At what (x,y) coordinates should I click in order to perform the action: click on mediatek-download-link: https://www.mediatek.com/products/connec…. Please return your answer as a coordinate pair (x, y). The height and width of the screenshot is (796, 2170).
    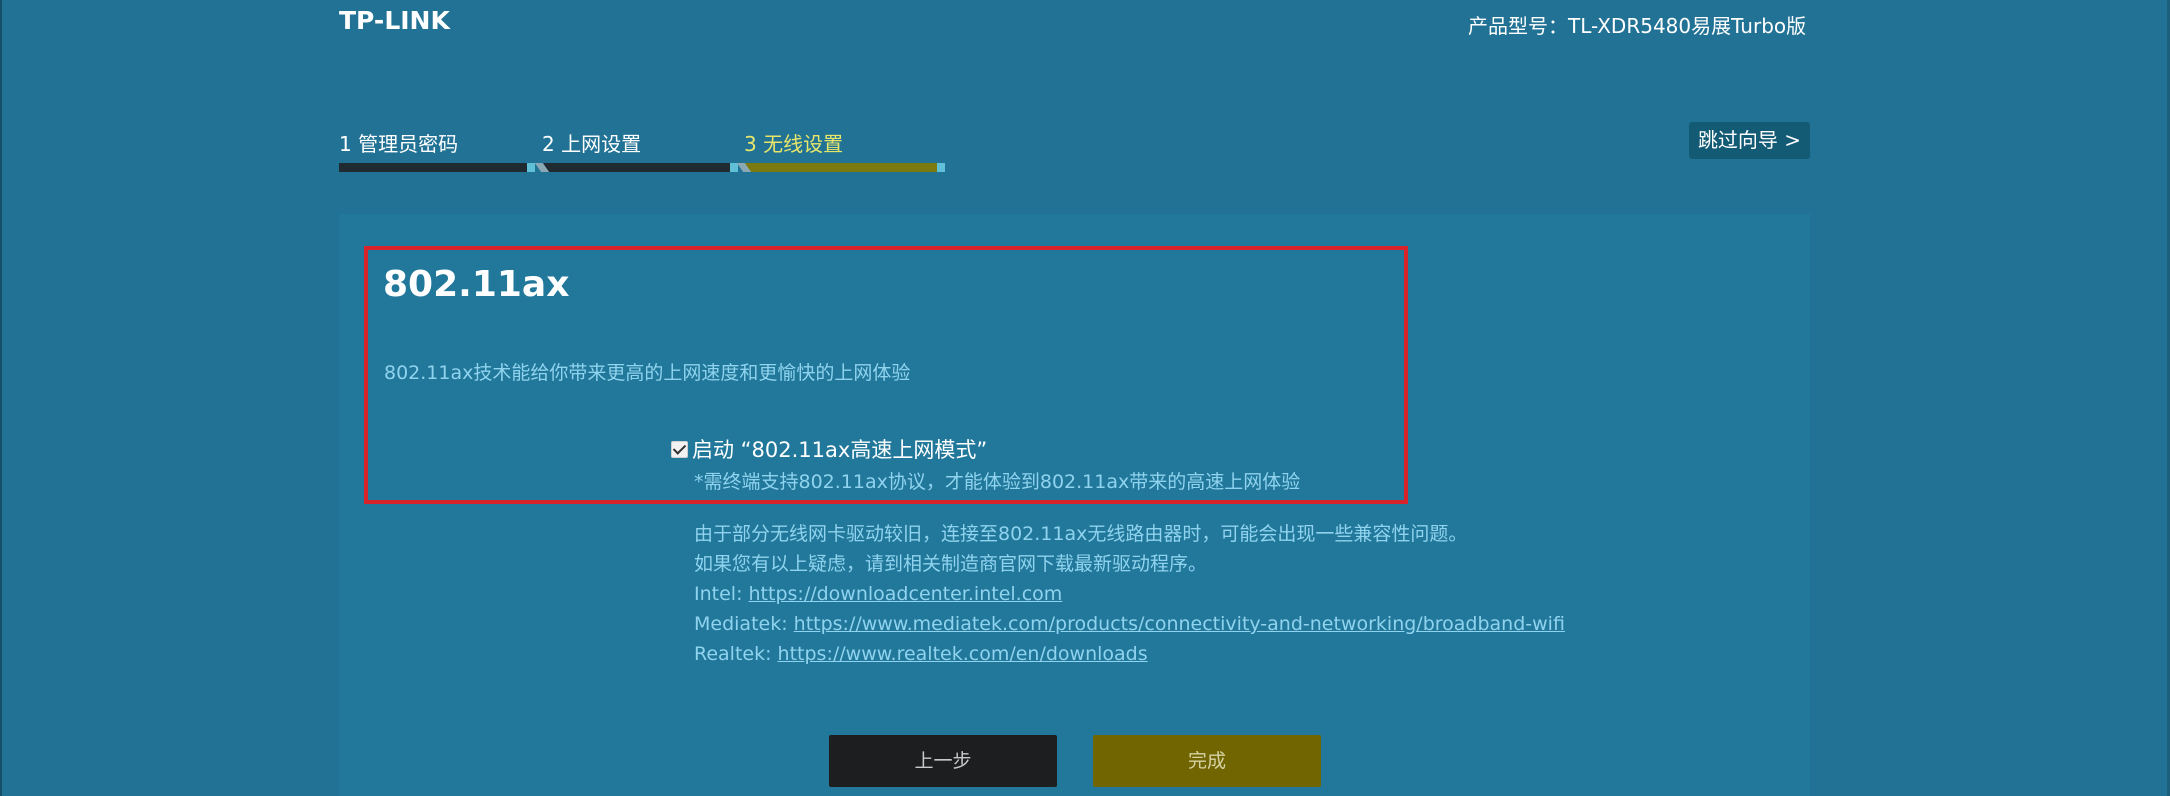
    Looking at the image, I should click on (1179, 624).